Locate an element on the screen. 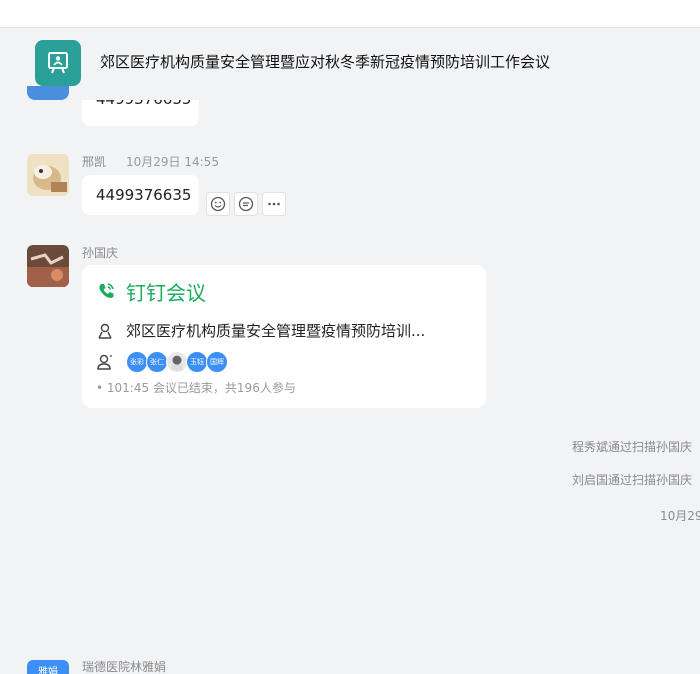  more-dots-icon is located at coordinates (274, 204).